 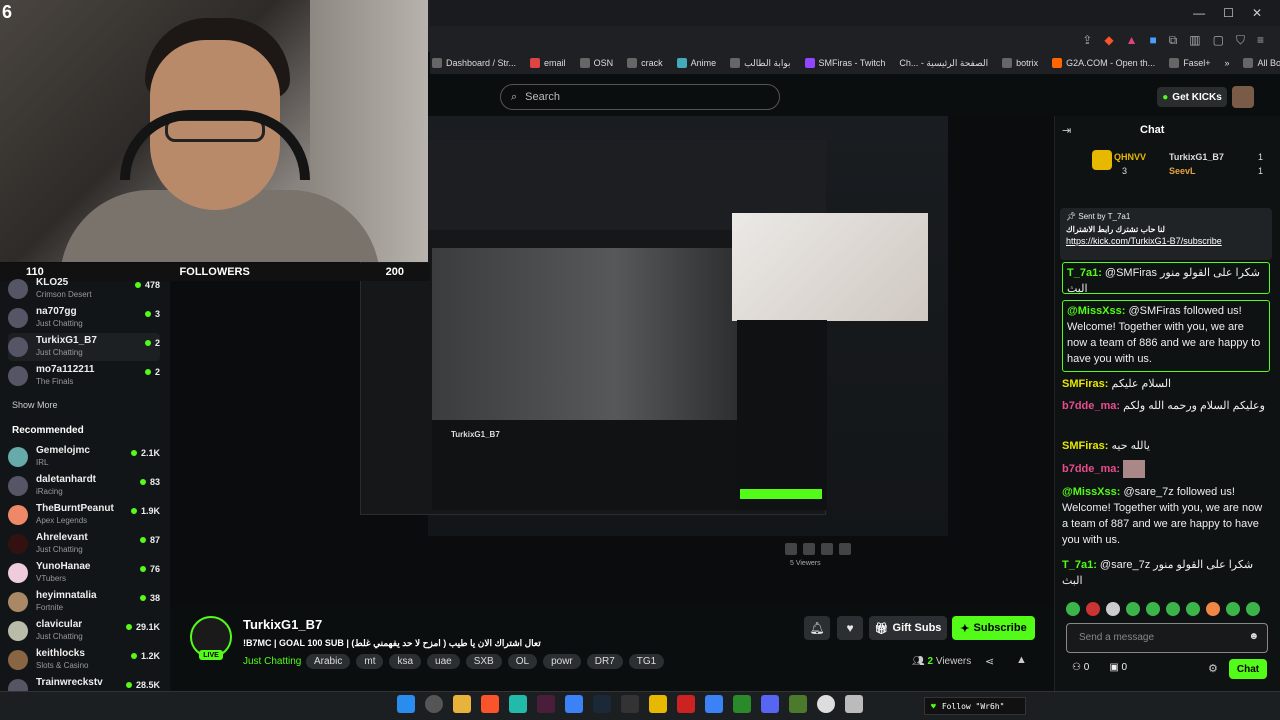 What do you see at coordinates (1257, 13) in the screenshot?
I see `close-button: ✕` at bounding box center [1257, 13].